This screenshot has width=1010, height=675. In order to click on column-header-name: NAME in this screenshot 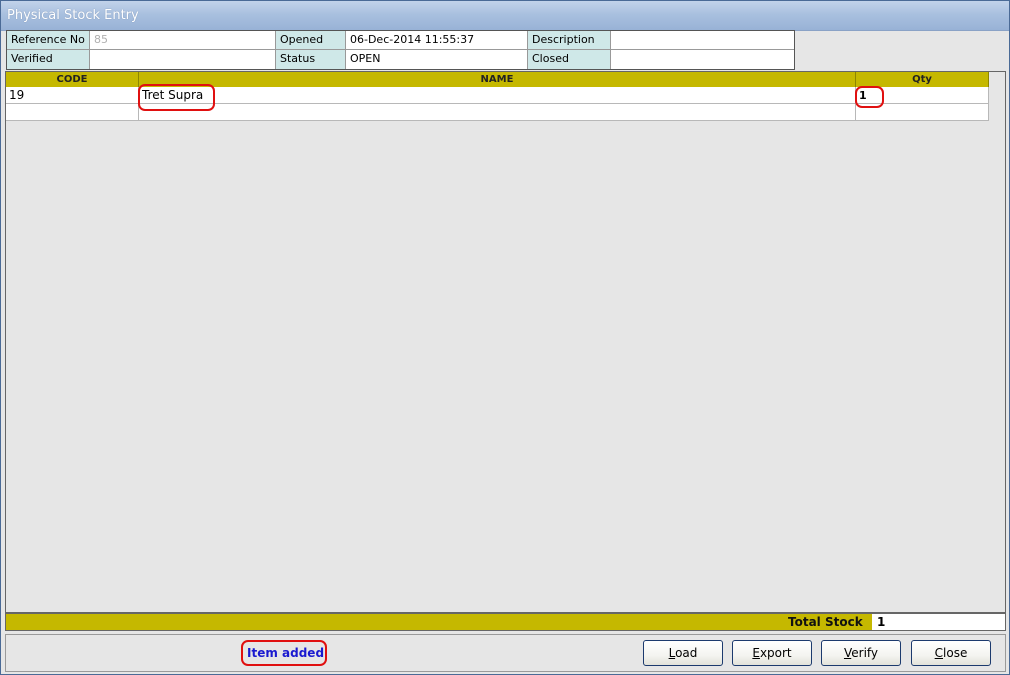, I will do `click(497, 79)`.